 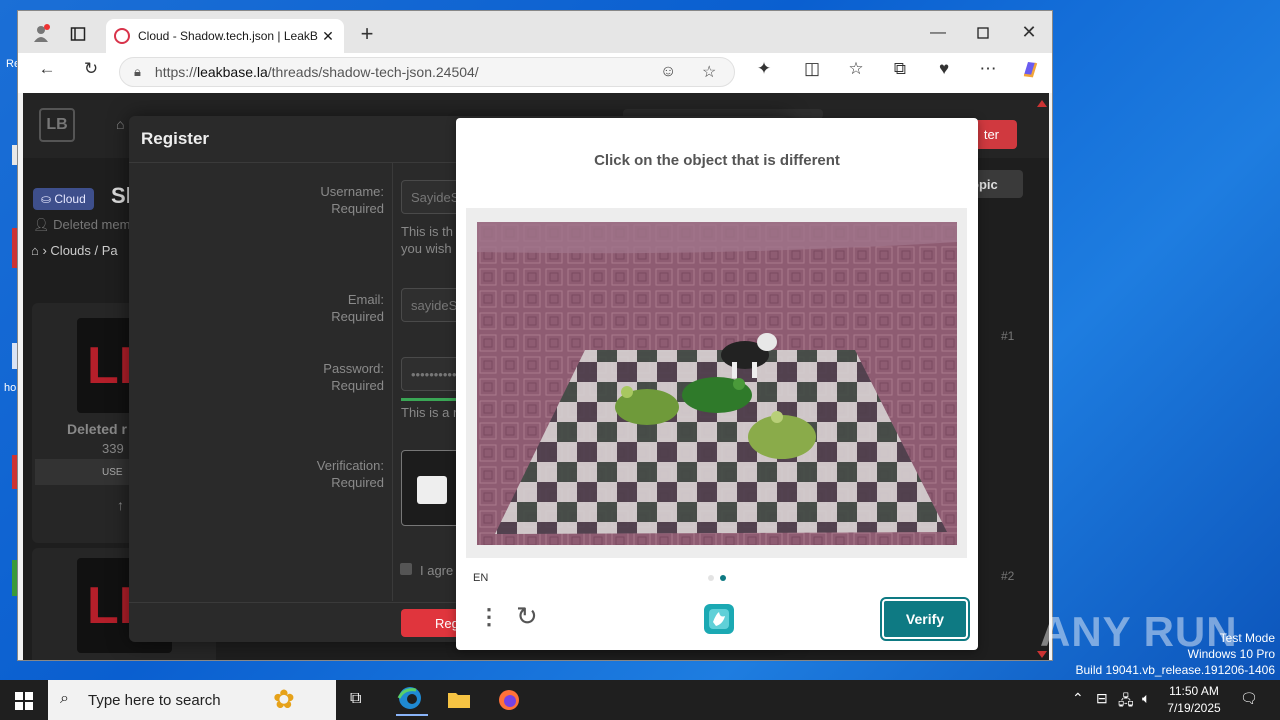 What do you see at coordinates (97, 429) in the screenshot?
I see `post-author-name: Deleted r` at bounding box center [97, 429].